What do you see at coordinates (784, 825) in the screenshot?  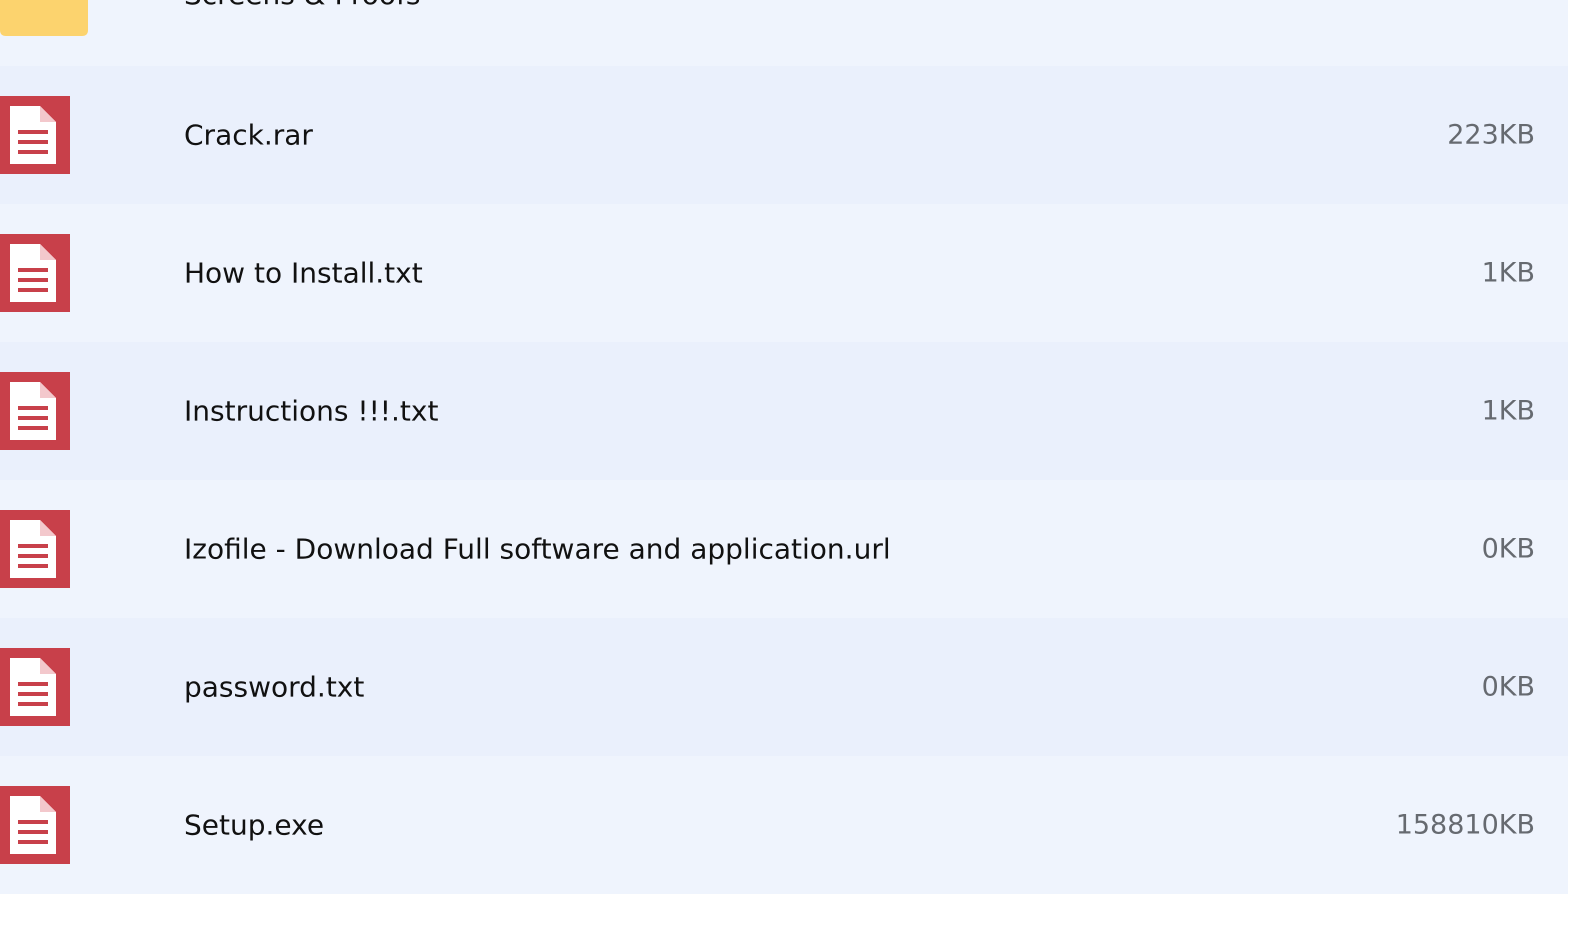 I see `list-item: Setup.exe 158810KB` at bounding box center [784, 825].